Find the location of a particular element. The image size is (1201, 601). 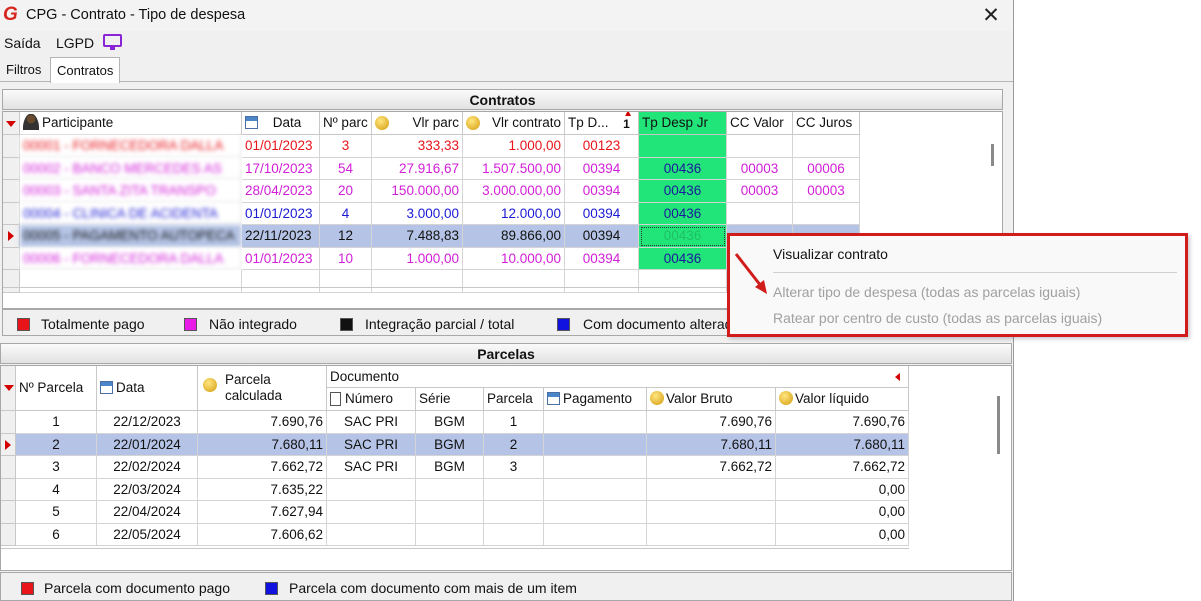

cell-participante: 00002 - BANCO MERCEDES AS is located at coordinates (131, 168).